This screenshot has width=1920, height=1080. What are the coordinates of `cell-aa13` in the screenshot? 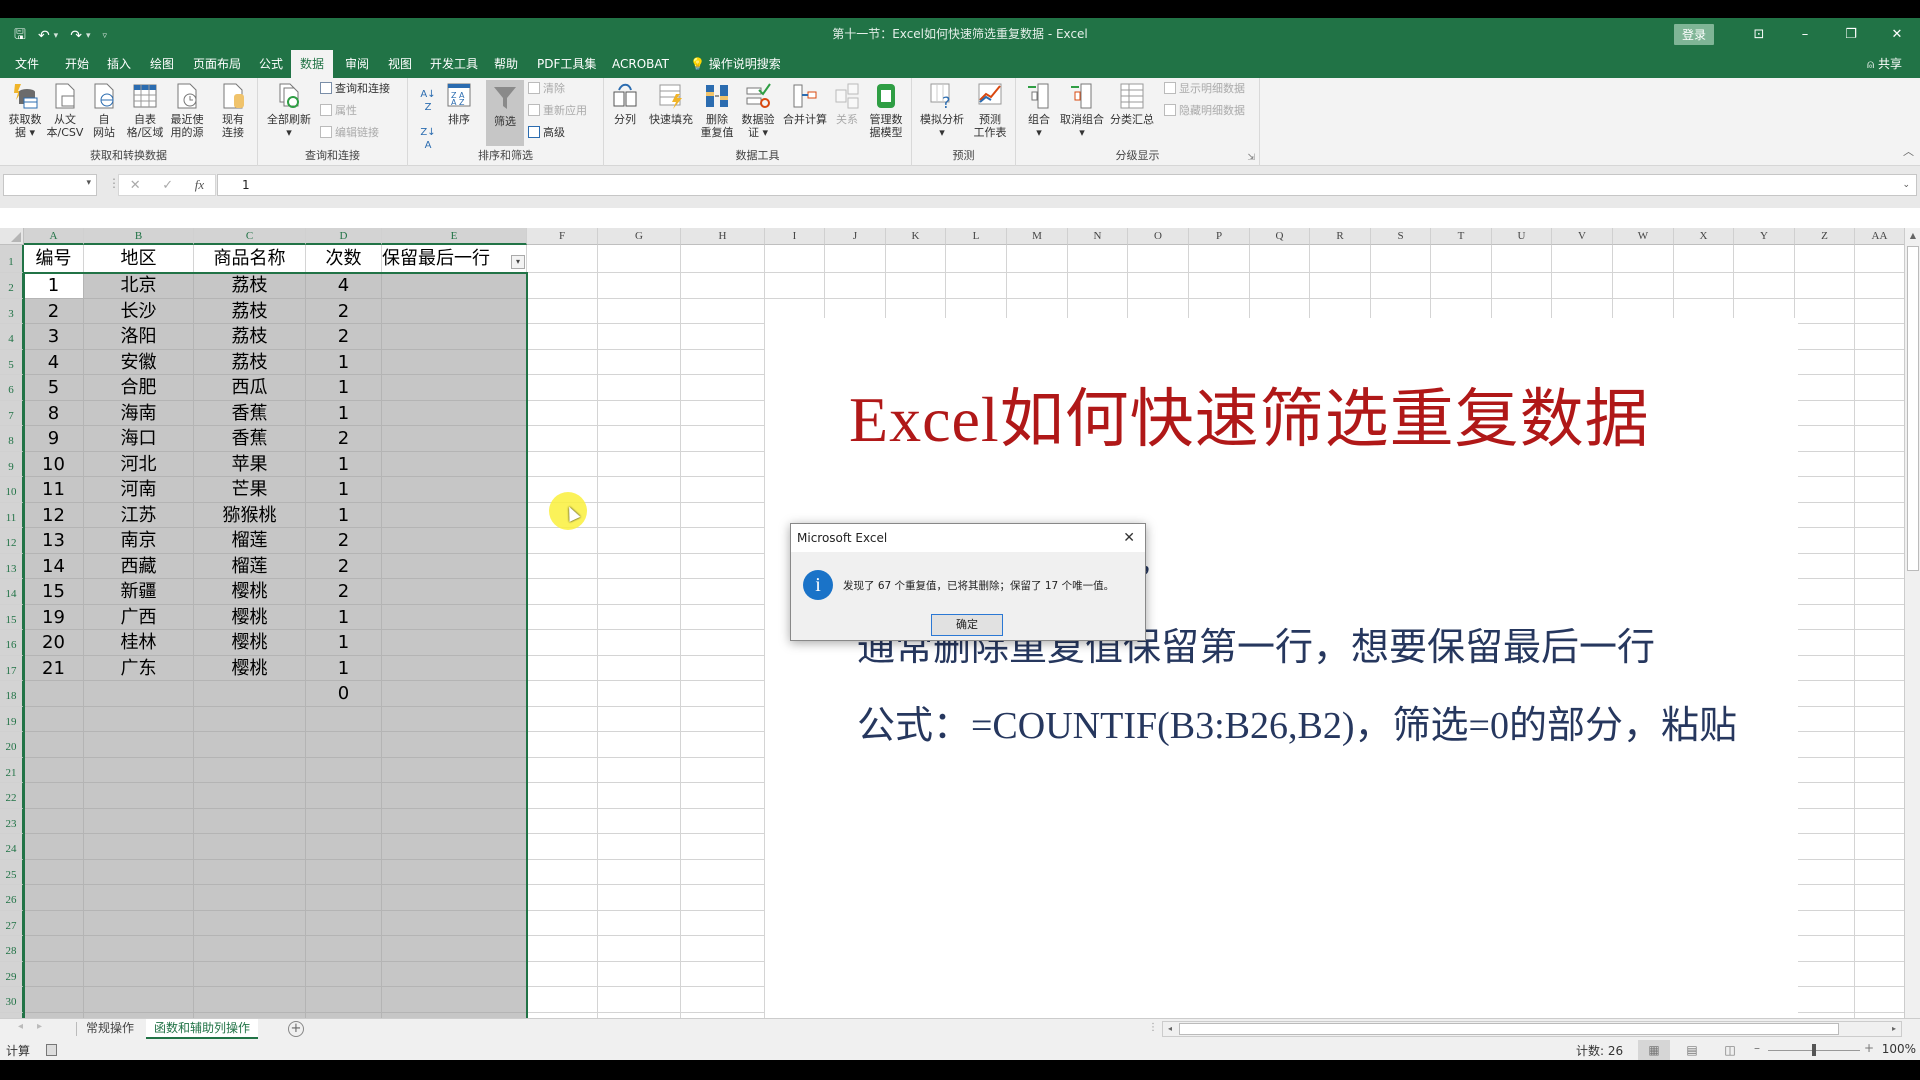 It's located at (1880, 566).